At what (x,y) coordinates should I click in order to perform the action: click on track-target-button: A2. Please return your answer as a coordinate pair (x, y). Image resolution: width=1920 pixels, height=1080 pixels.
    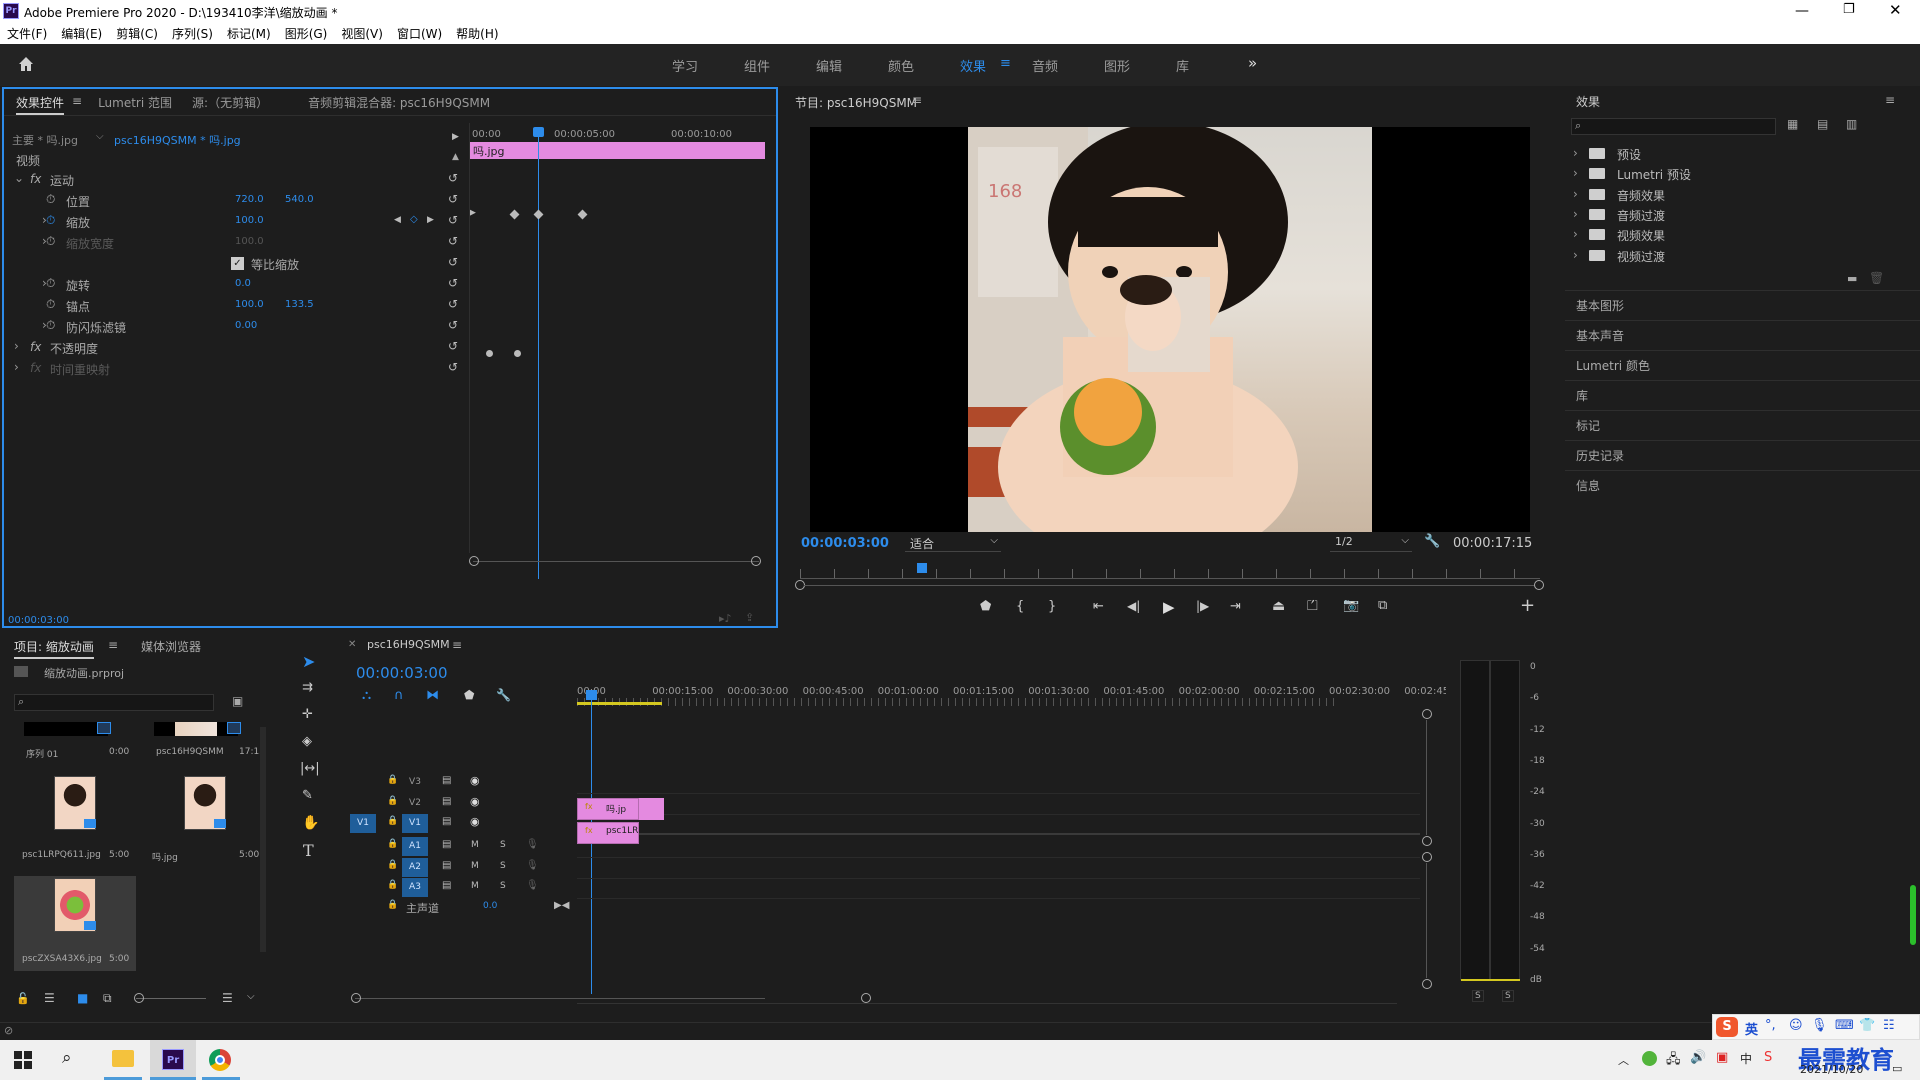
    Looking at the image, I should click on (415, 867).